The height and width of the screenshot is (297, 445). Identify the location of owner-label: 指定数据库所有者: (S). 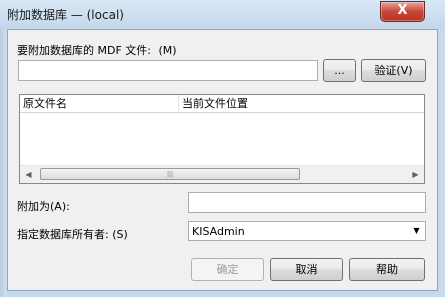
(72, 234).